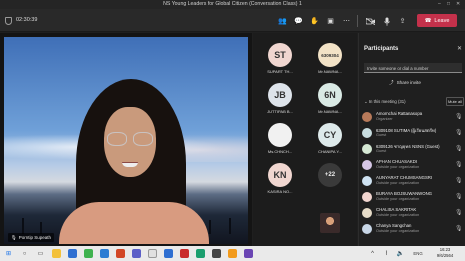  Describe the element at coordinates (437, 20) in the screenshot. I see `leave-button: ☎ Leave` at that location.